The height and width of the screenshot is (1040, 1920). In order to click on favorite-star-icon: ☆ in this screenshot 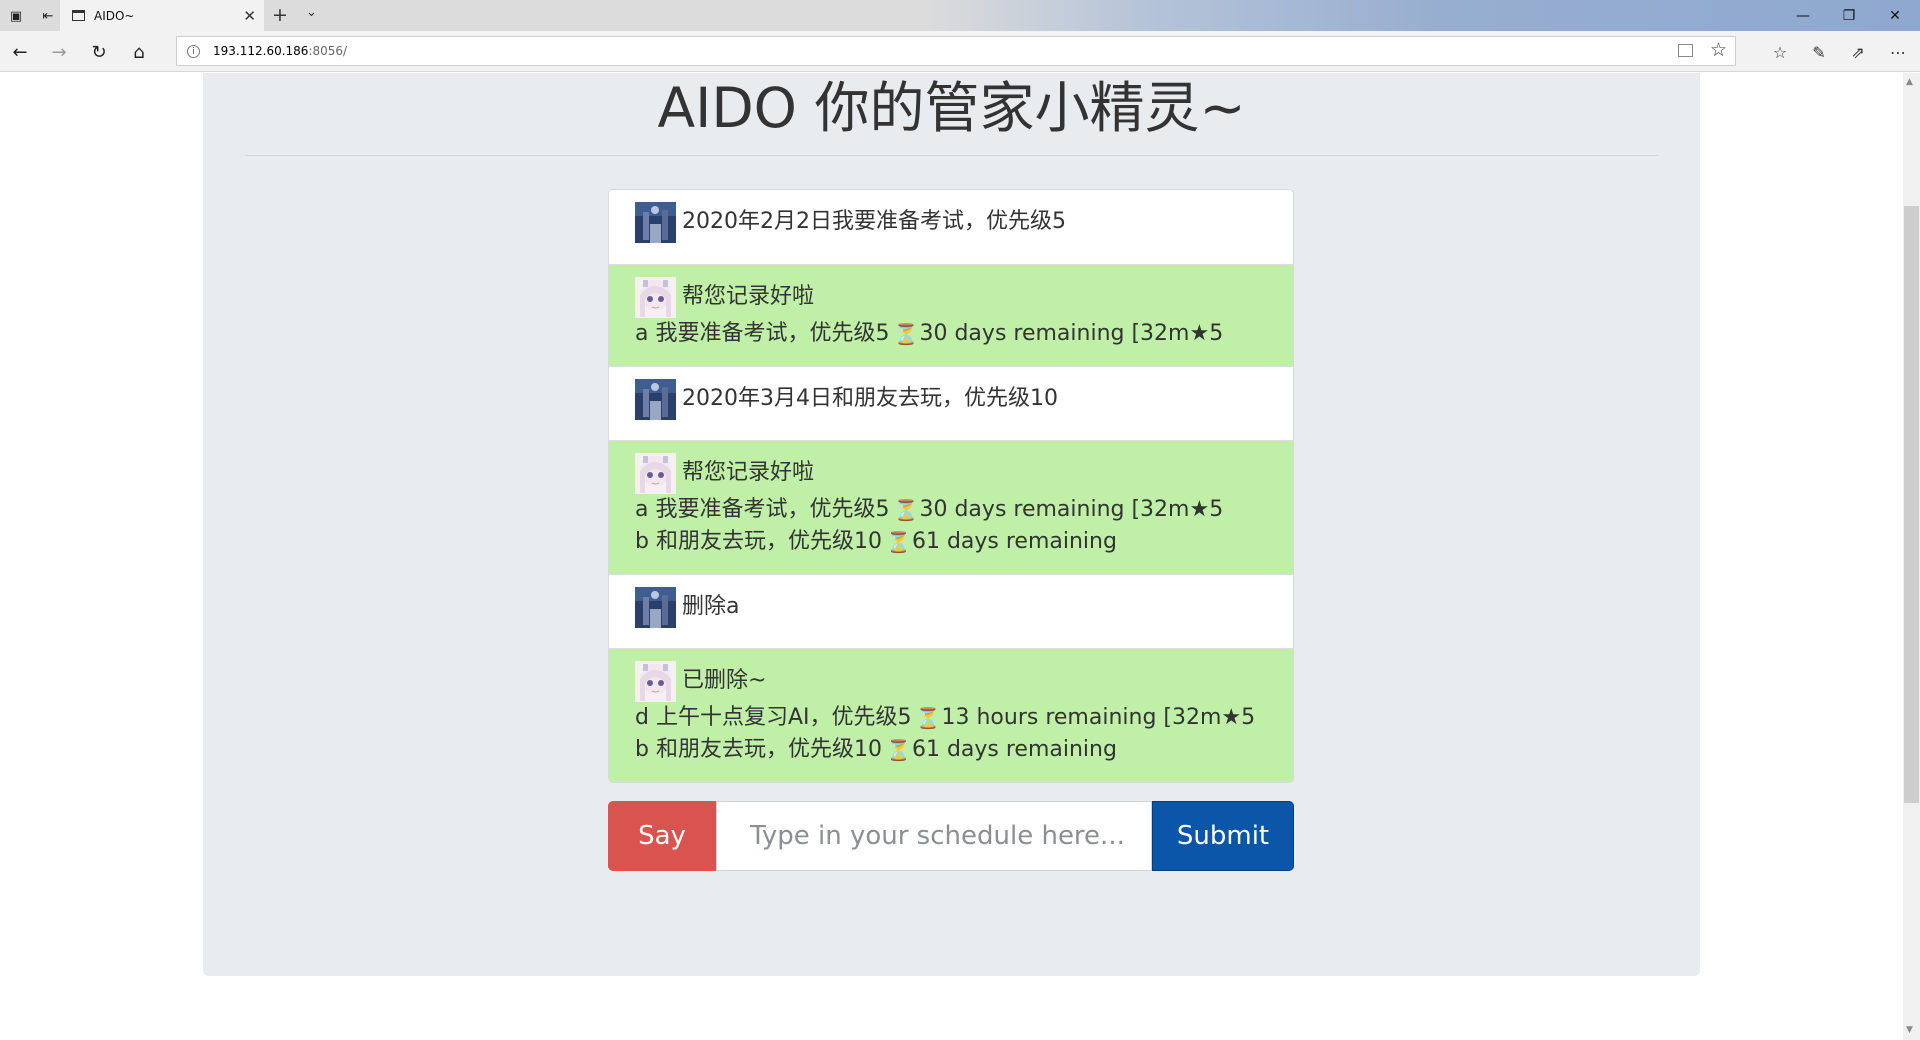, I will do `click(1718, 50)`.